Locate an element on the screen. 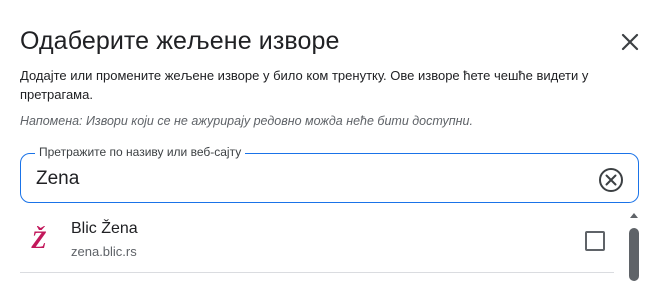  scrollbar-thumb is located at coordinates (634, 254).